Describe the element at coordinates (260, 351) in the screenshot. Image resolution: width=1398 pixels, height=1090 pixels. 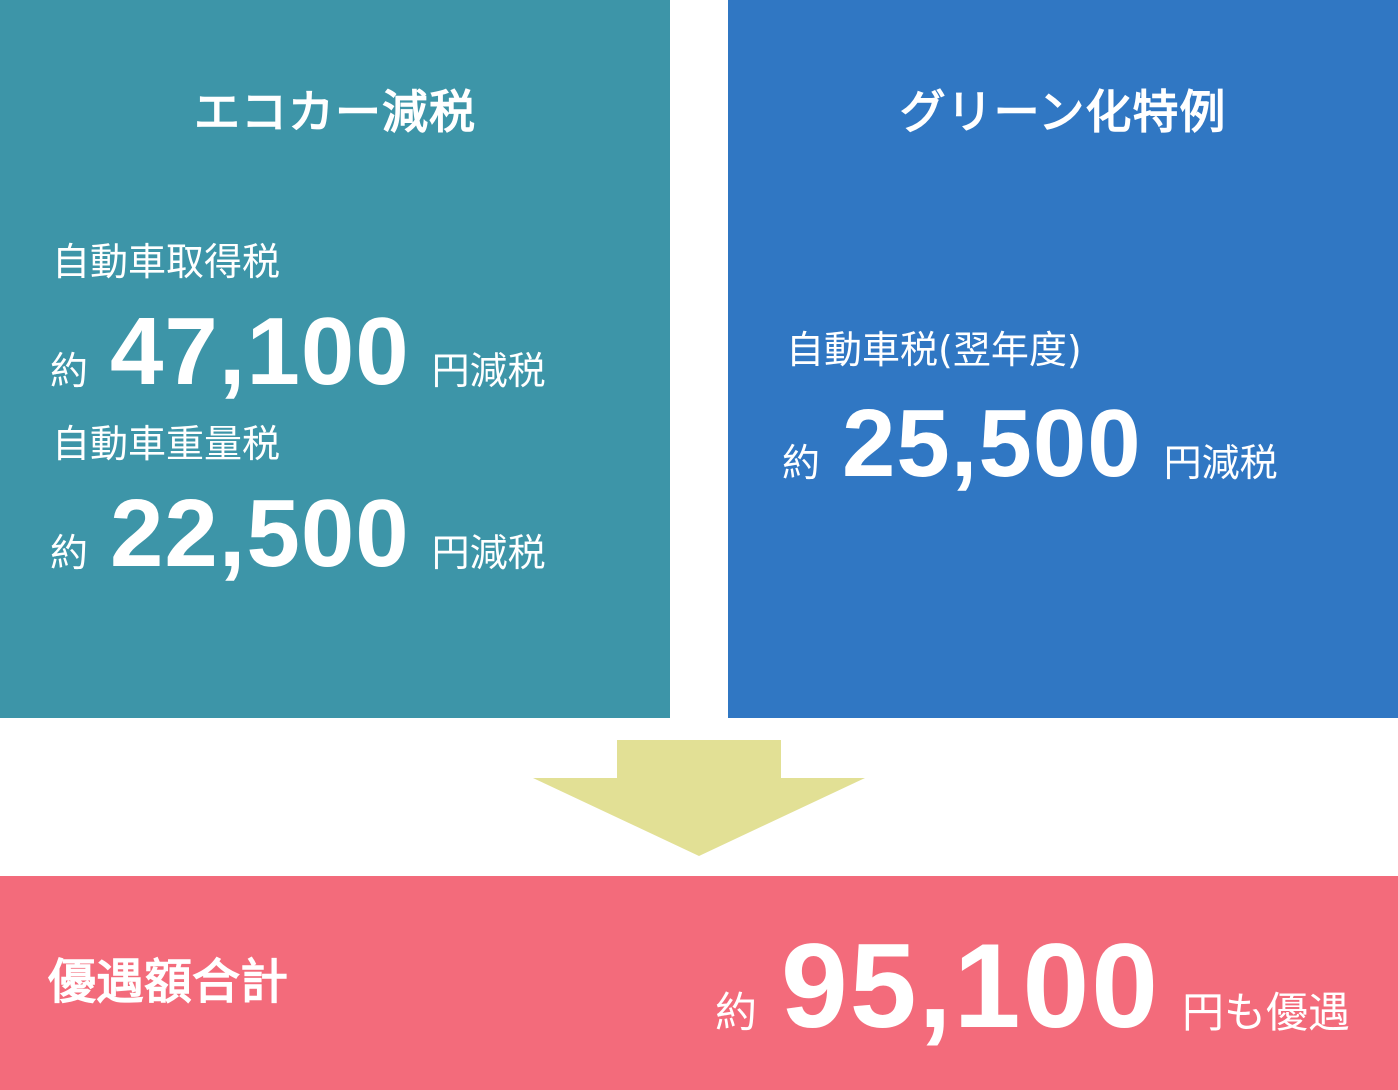
I see `amount-value: 47,100` at that location.